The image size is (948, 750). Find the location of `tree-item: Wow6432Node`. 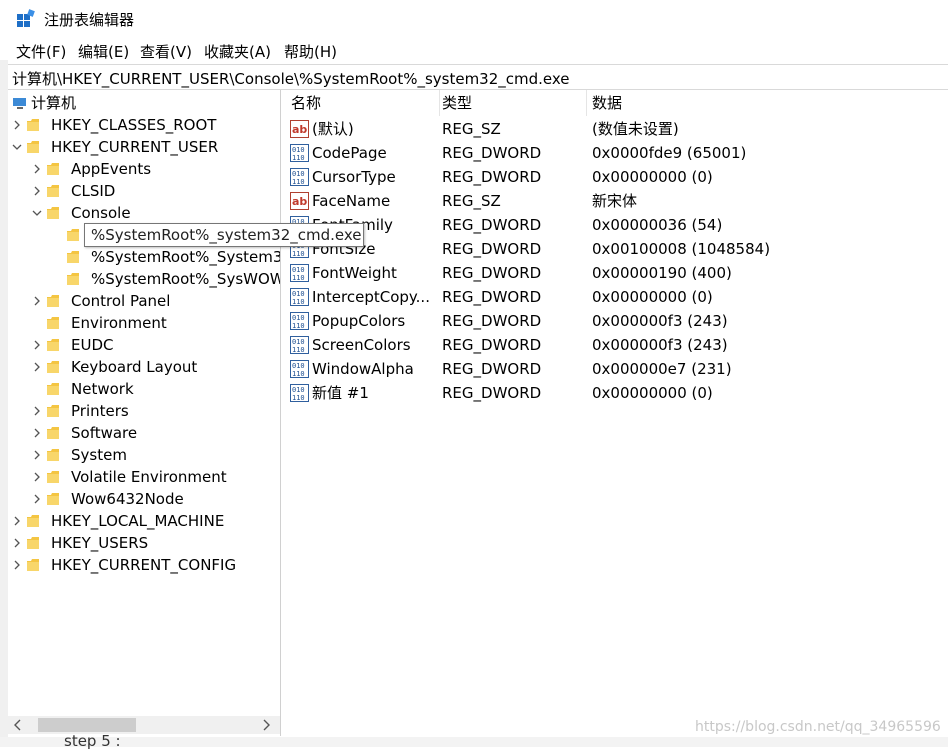

tree-item: Wow6432Node is located at coordinates (144, 499).